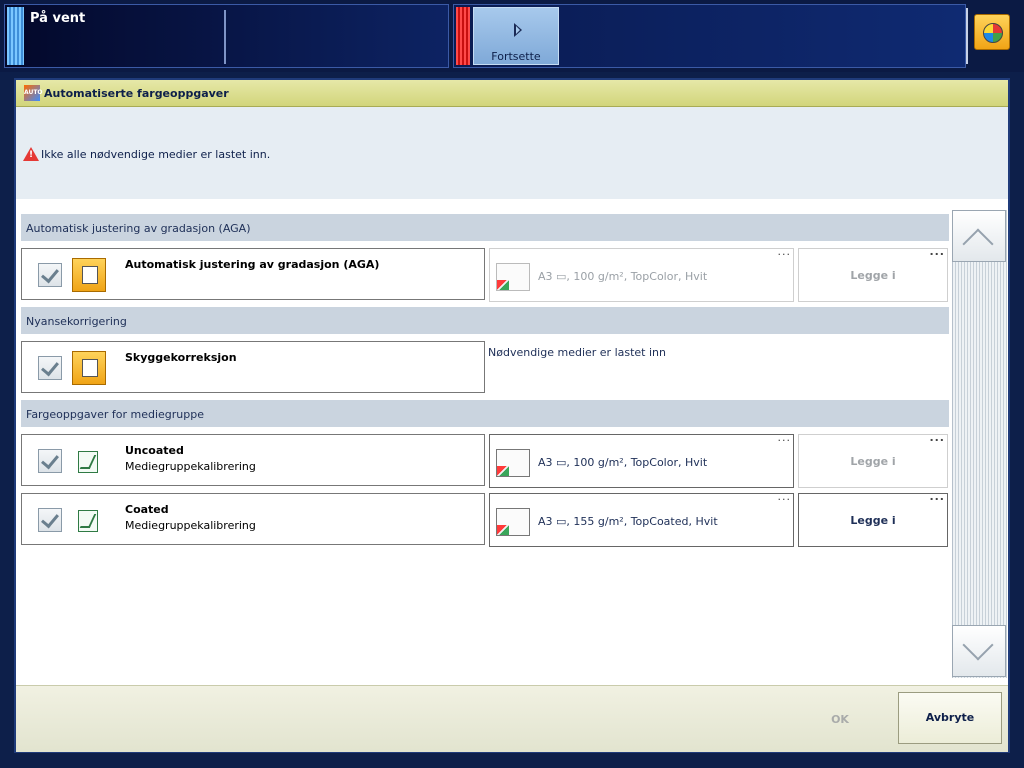 The width and height of the screenshot is (1024, 768). Describe the element at coordinates (50, 275) in the screenshot. I see `aga-checkbox` at that location.